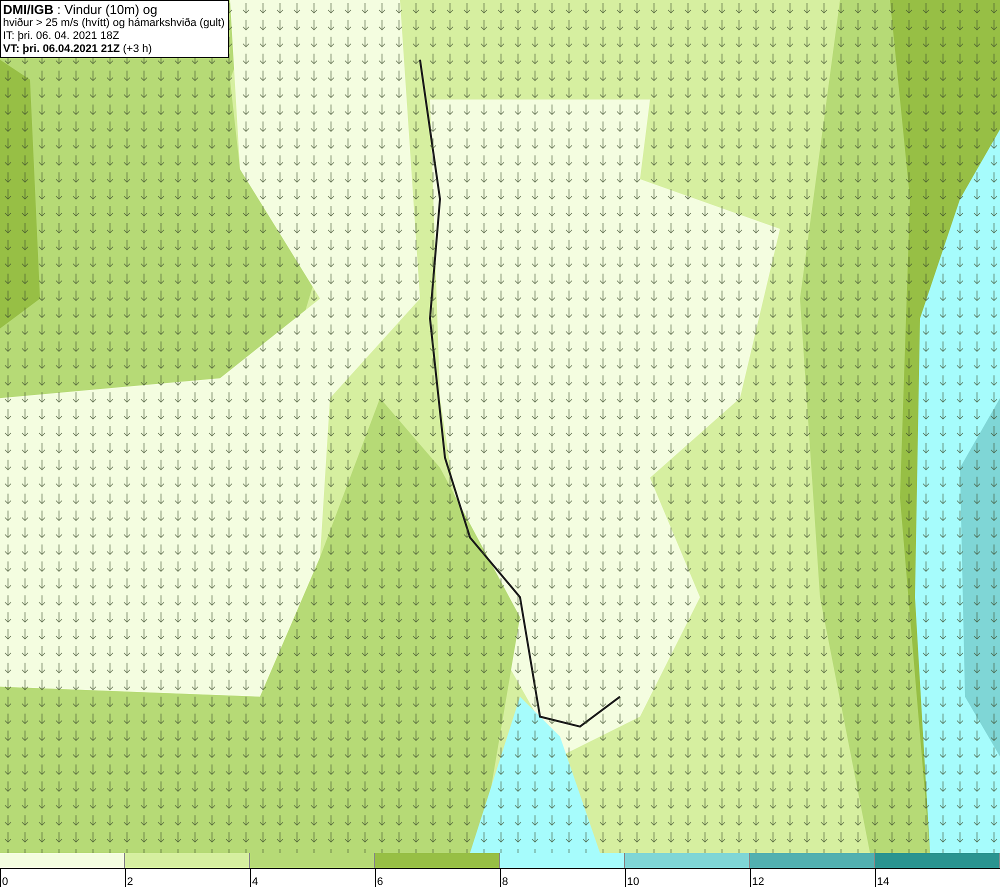  What do you see at coordinates (380, 881) in the screenshot?
I see `legend-label: 6` at bounding box center [380, 881].